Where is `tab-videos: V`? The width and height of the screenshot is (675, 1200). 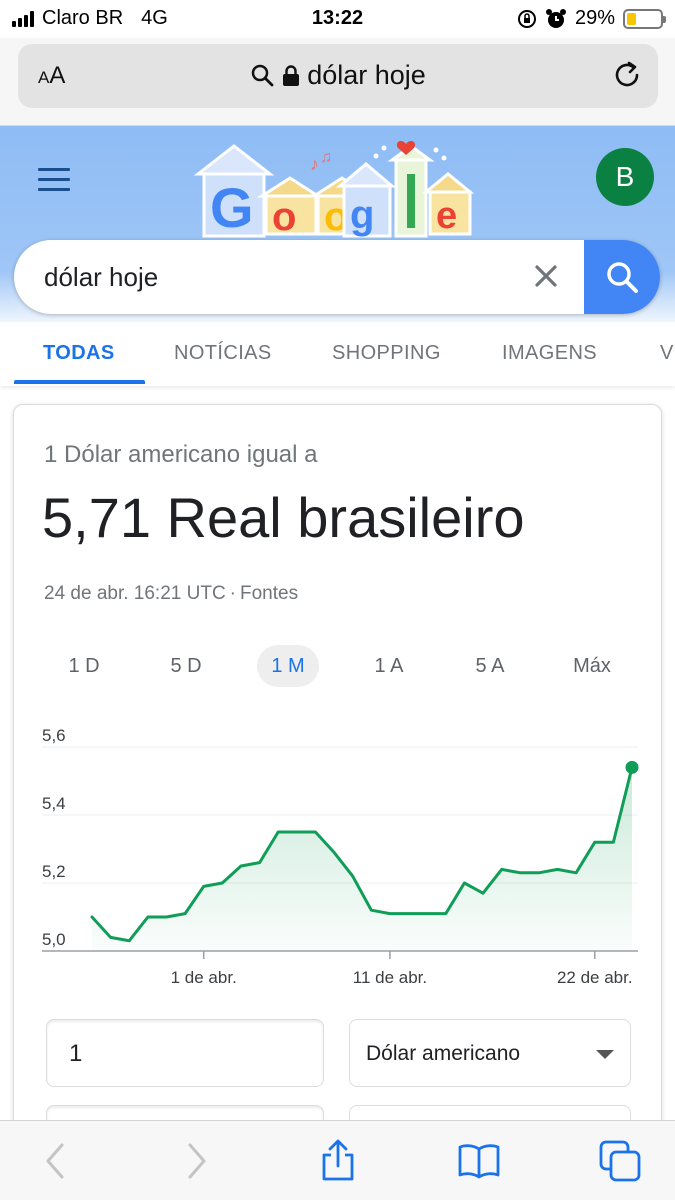
tab-videos: V is located at coordinates (667, 353).